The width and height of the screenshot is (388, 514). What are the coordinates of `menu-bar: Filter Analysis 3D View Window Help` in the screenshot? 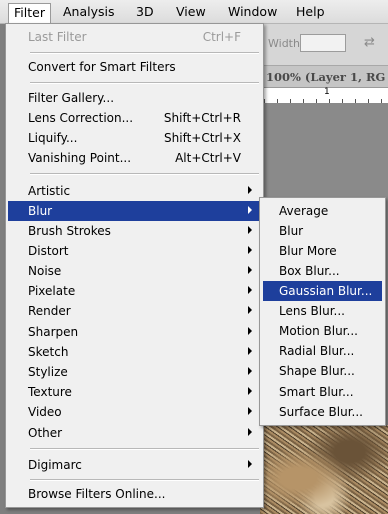 It's located at (194, 12).